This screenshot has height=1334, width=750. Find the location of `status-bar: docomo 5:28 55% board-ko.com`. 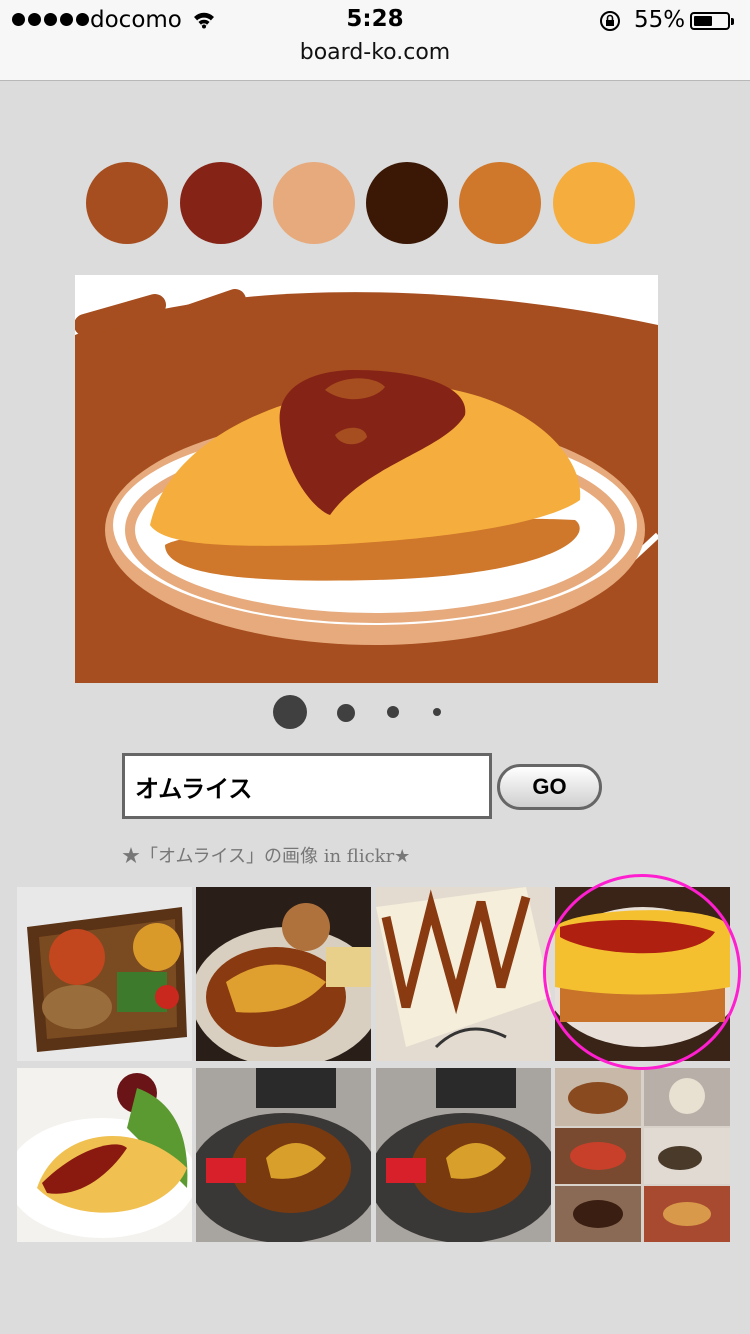

status-bar: docomo 5:28 55% board-ko.com is located at coordinates (375, 40).